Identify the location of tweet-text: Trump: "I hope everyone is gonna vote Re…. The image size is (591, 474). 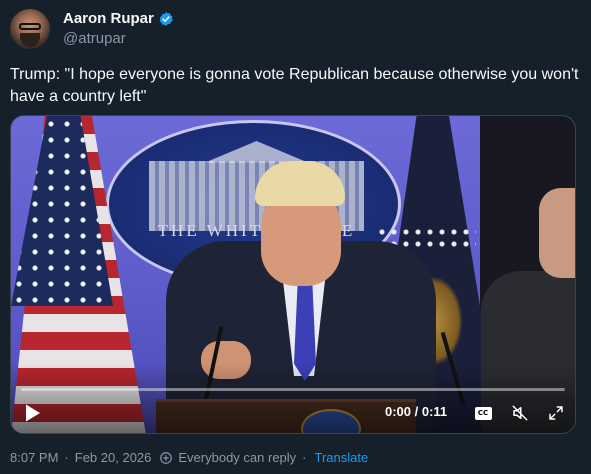
(294, 85).